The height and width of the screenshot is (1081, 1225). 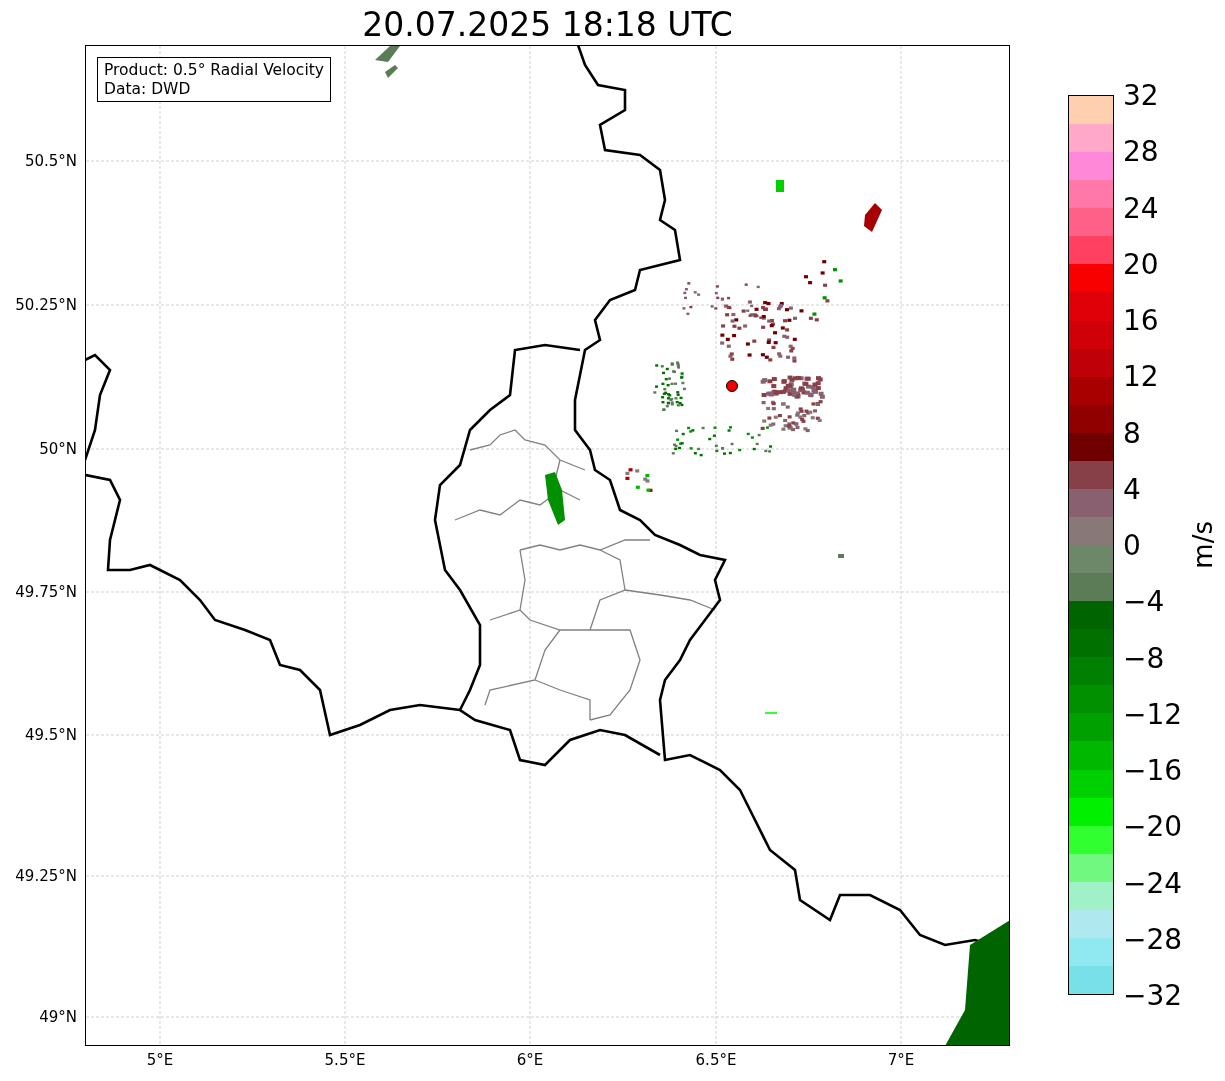 I want to click on colorbar-tick-label: −24, so click(x=1153, y=882).